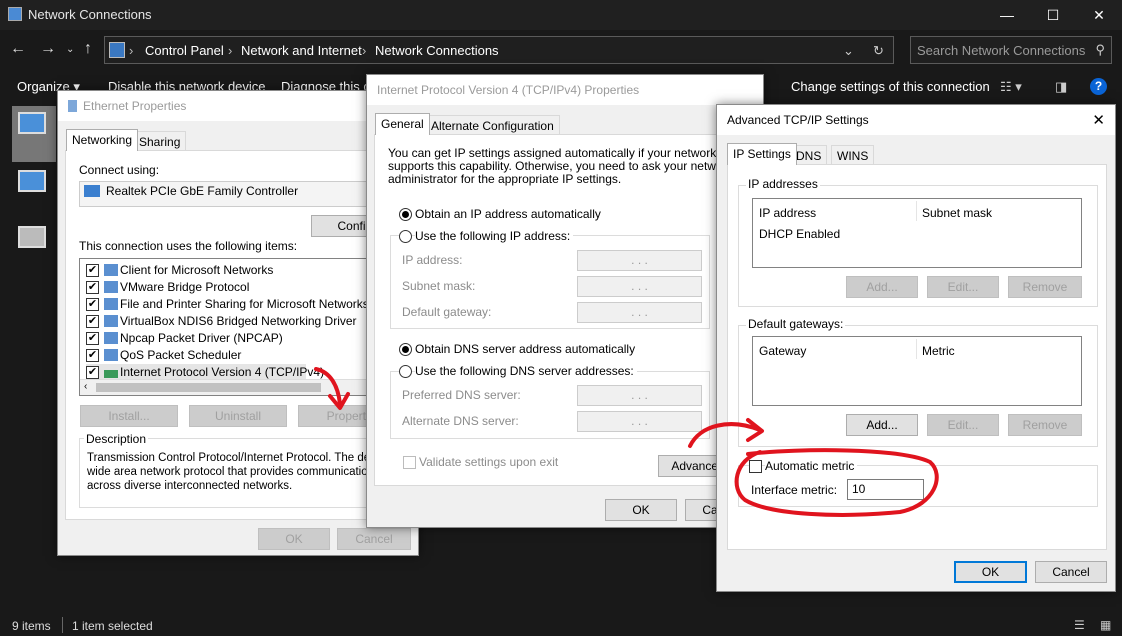 The image size is (1122, 636). I want to click on back-arrow-icon: ←, so click(18, 49).